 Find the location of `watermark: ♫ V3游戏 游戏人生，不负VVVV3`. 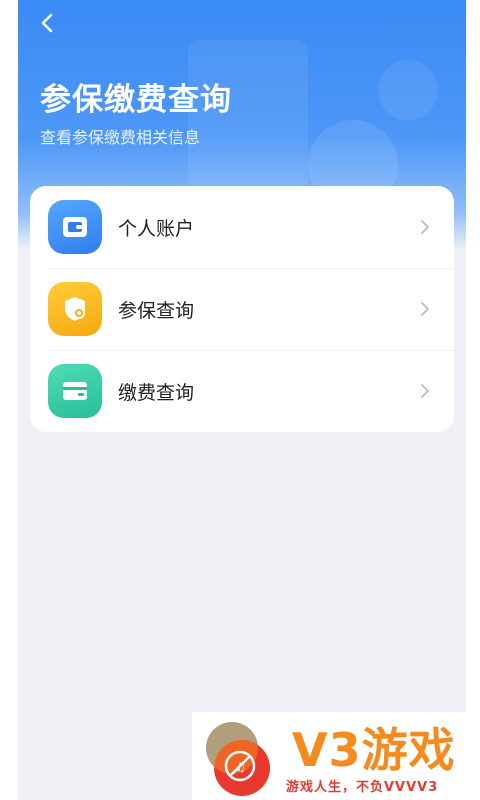

watermark: ♫ V3游戏 游戏人生，不负VVVV3 is located at coordinates (336, 756).